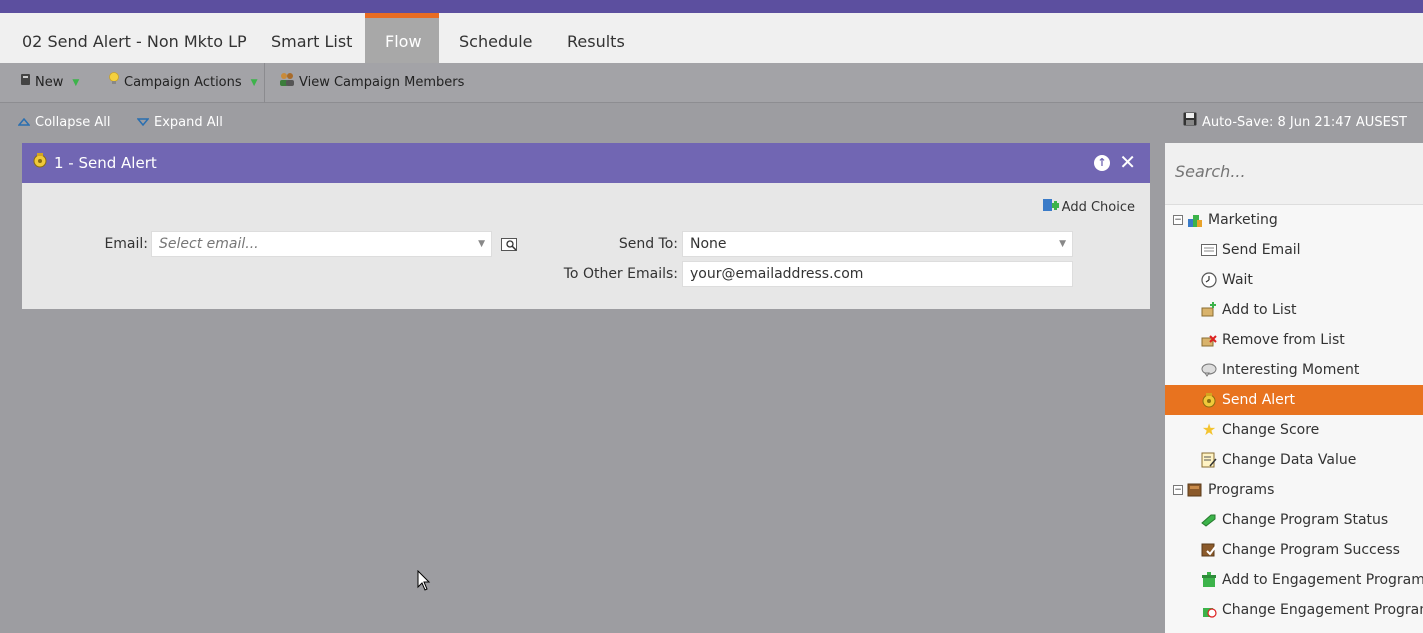 The image size is (1423, 633). I want to click on tree-group-marketing: − Marketing, so click(1294, 220).